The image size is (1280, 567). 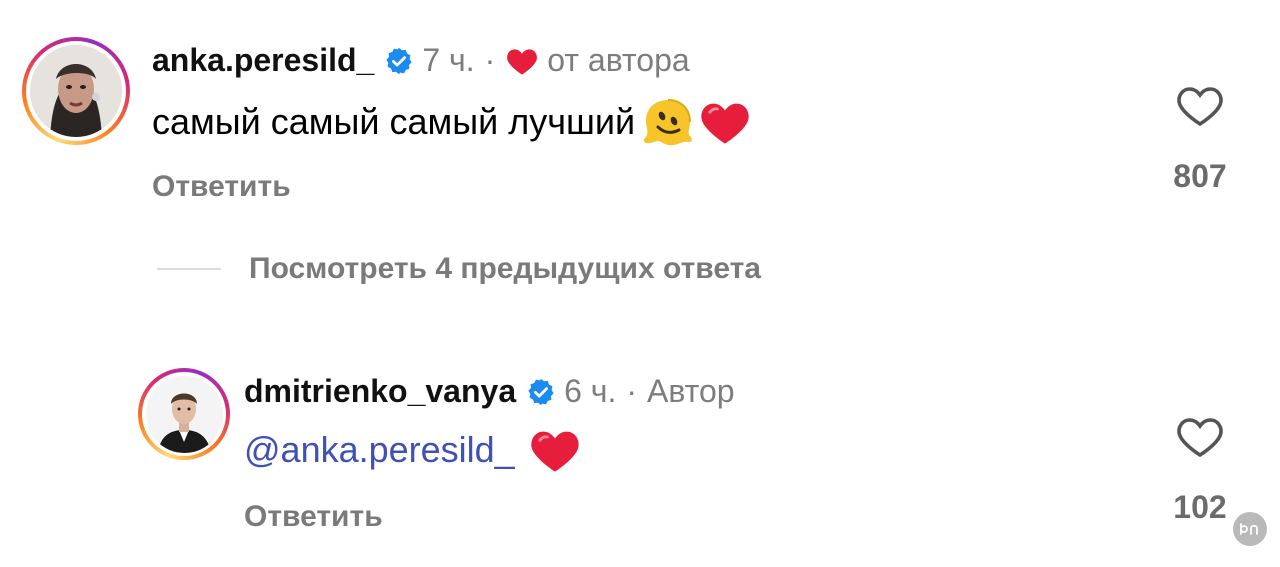 What do you see at coordinates (394, 121) in the screenshot?
I see `comment-text: самый самый самый лучший` at bounding box center [394, 121].